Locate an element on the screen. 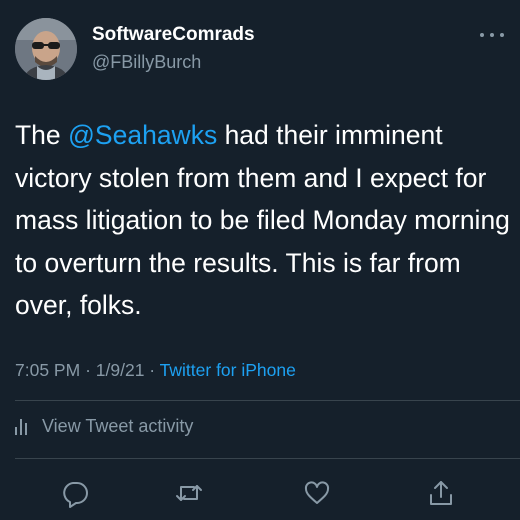 The height and width of the screenshot is (520, 520). more-options-icon is located at coordinates (492, 35).